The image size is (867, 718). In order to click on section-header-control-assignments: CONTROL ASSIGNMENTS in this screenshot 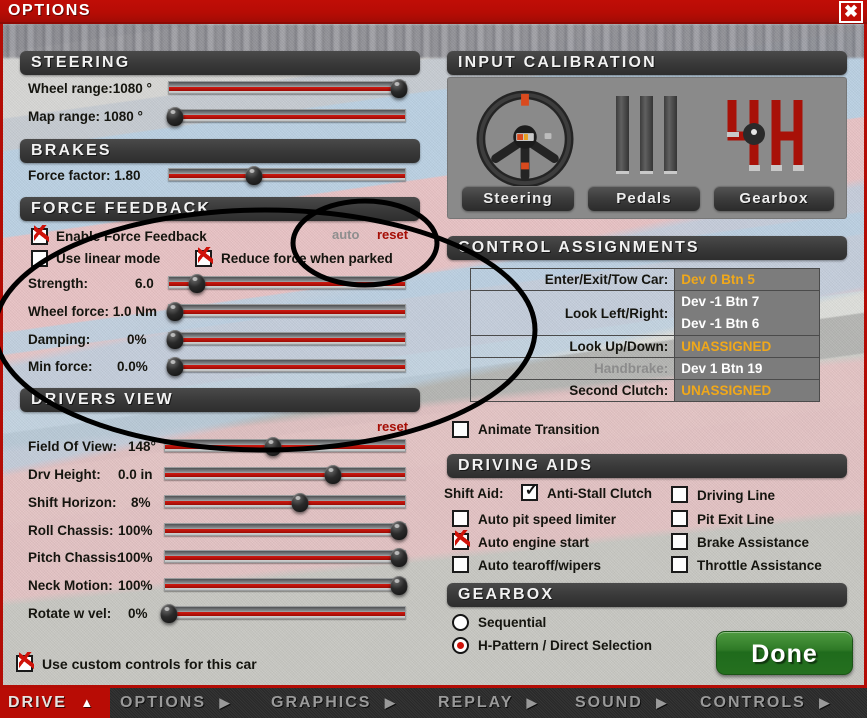, I will do `click(647, 248)`.